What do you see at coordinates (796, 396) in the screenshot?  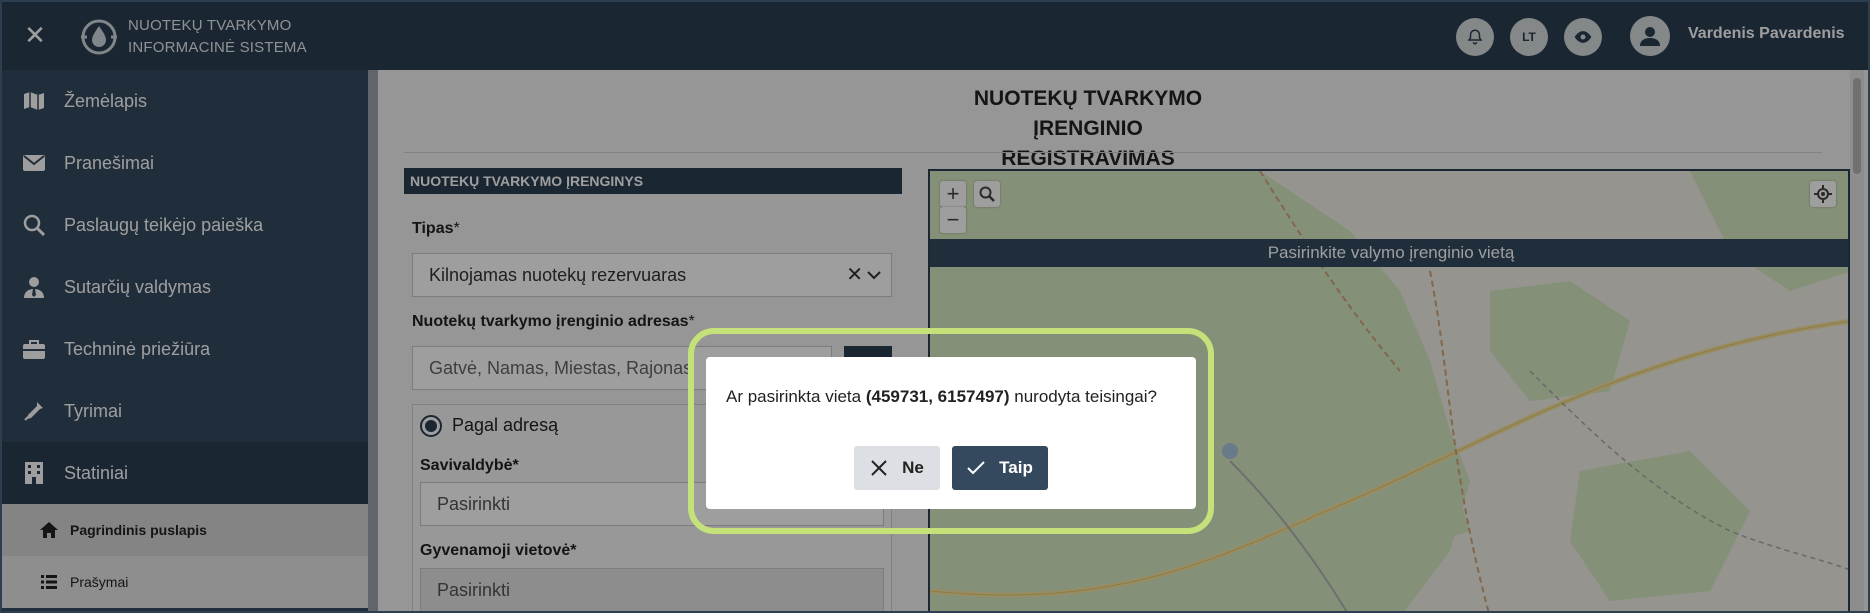 I see `confirm-message-start: Ar pasirinkta vieta` at bounding box center [796, 396].